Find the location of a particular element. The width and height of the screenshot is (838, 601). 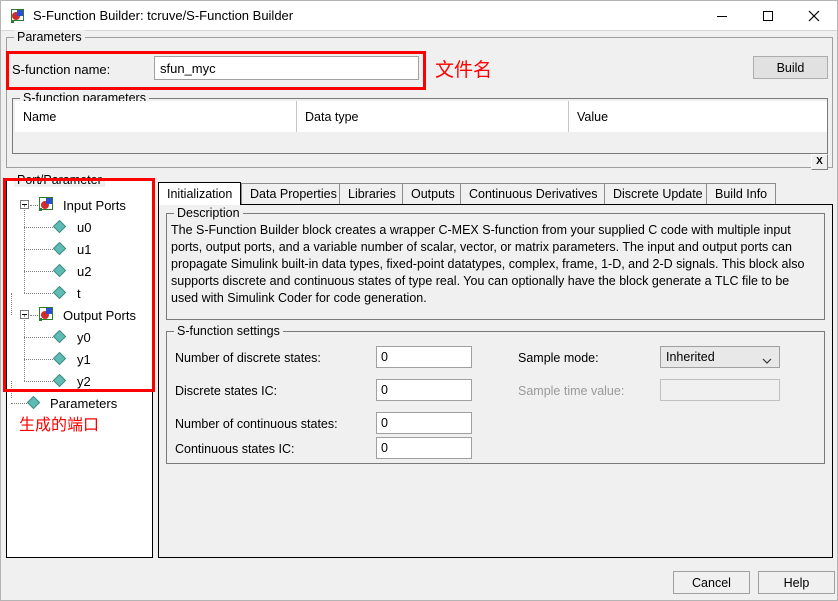

tree-item-label: Parameters is located at coordinates (84, 403).